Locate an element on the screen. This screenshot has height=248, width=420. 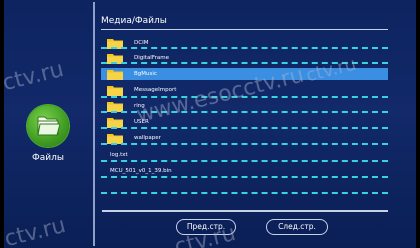
files-app-icon is located at coordinates (48, 126).